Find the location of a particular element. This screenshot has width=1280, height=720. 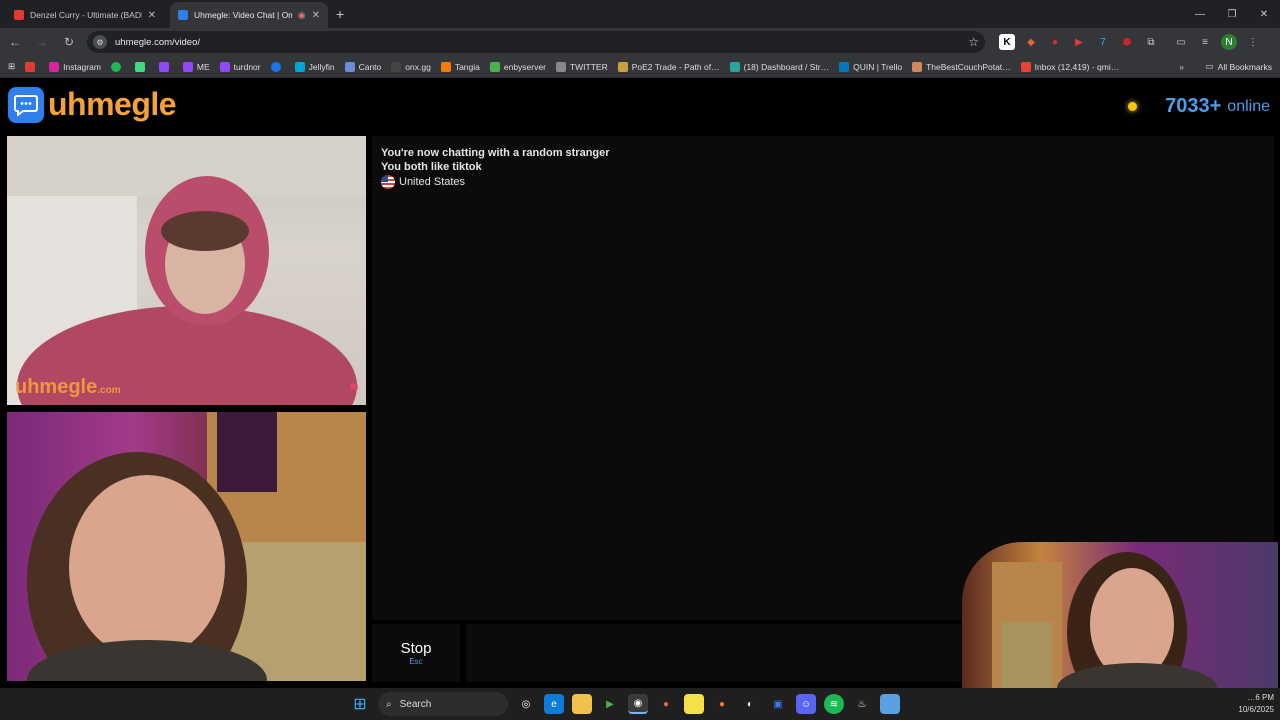

chrome-icon: ◉ is located at coordinates (638, 704).